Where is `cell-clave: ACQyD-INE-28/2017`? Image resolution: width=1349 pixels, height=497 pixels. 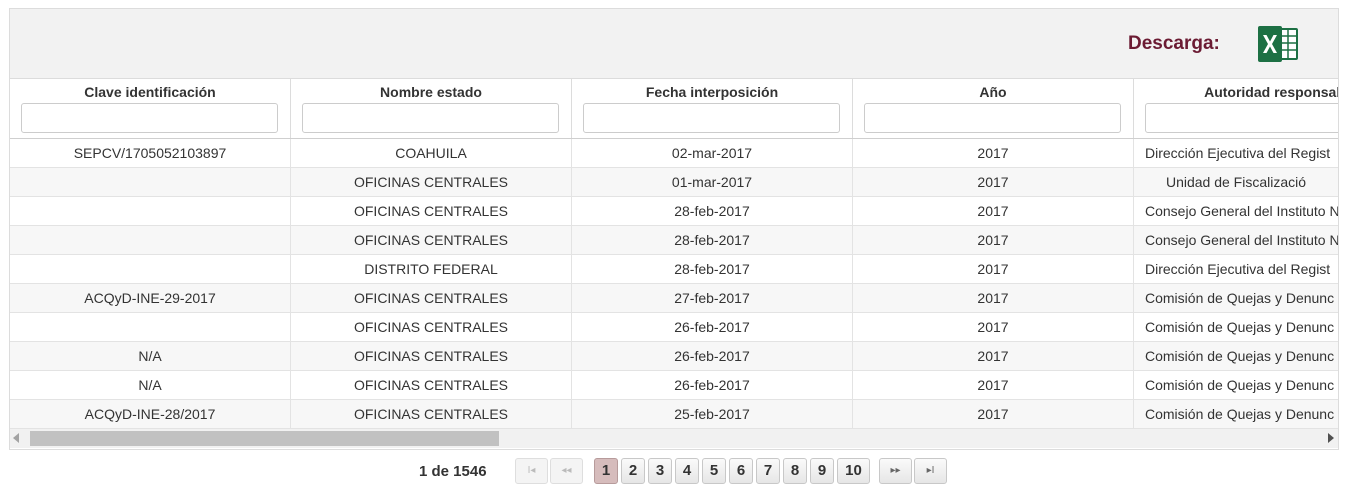
cell-clave: ACQyD-INE-28/2017 is located at coordinates (150, 414).